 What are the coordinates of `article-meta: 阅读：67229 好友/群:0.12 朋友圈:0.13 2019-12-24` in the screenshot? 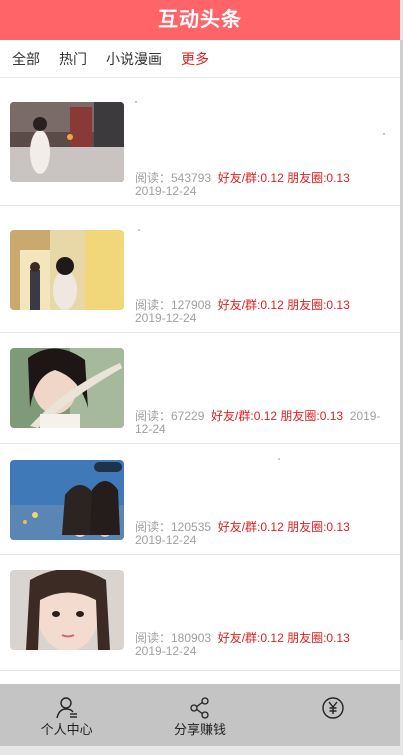 It's located at (262, 423).